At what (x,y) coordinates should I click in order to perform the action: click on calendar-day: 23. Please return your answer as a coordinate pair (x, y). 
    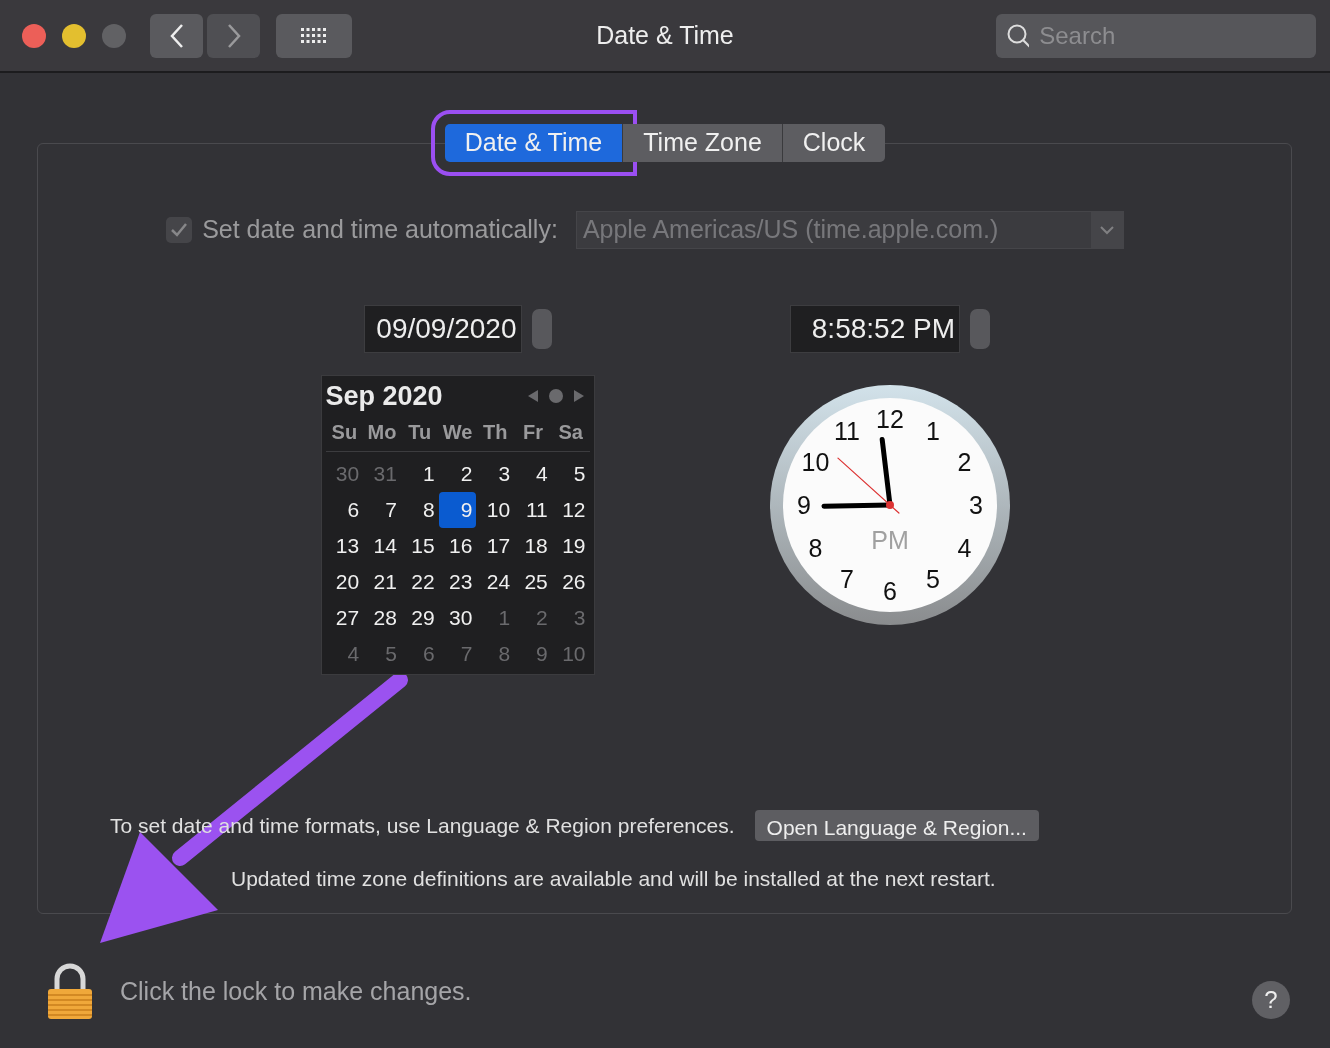
    Looking at the image, I should click on (457, 581).